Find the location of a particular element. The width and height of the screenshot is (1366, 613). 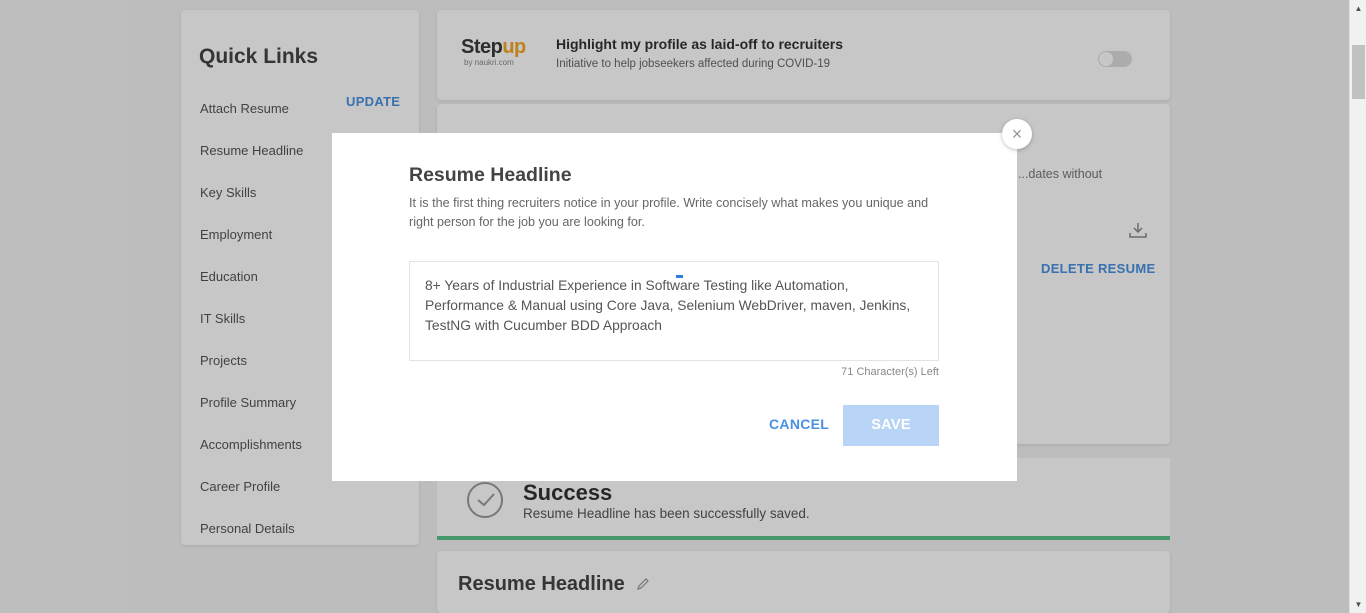

modal-title: Resume Headline is located at coordinates (490, 175).